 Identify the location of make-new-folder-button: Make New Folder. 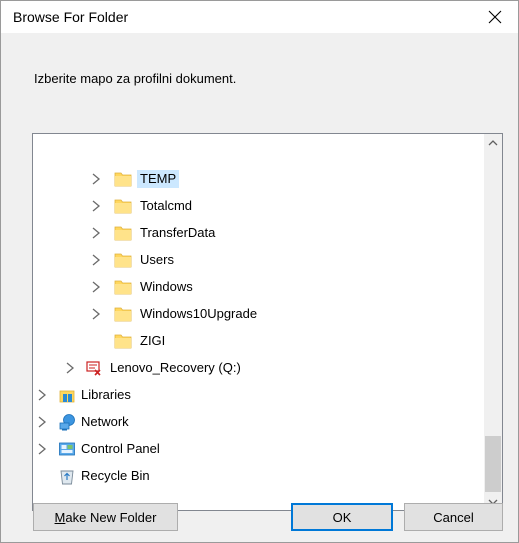
(105, 517).